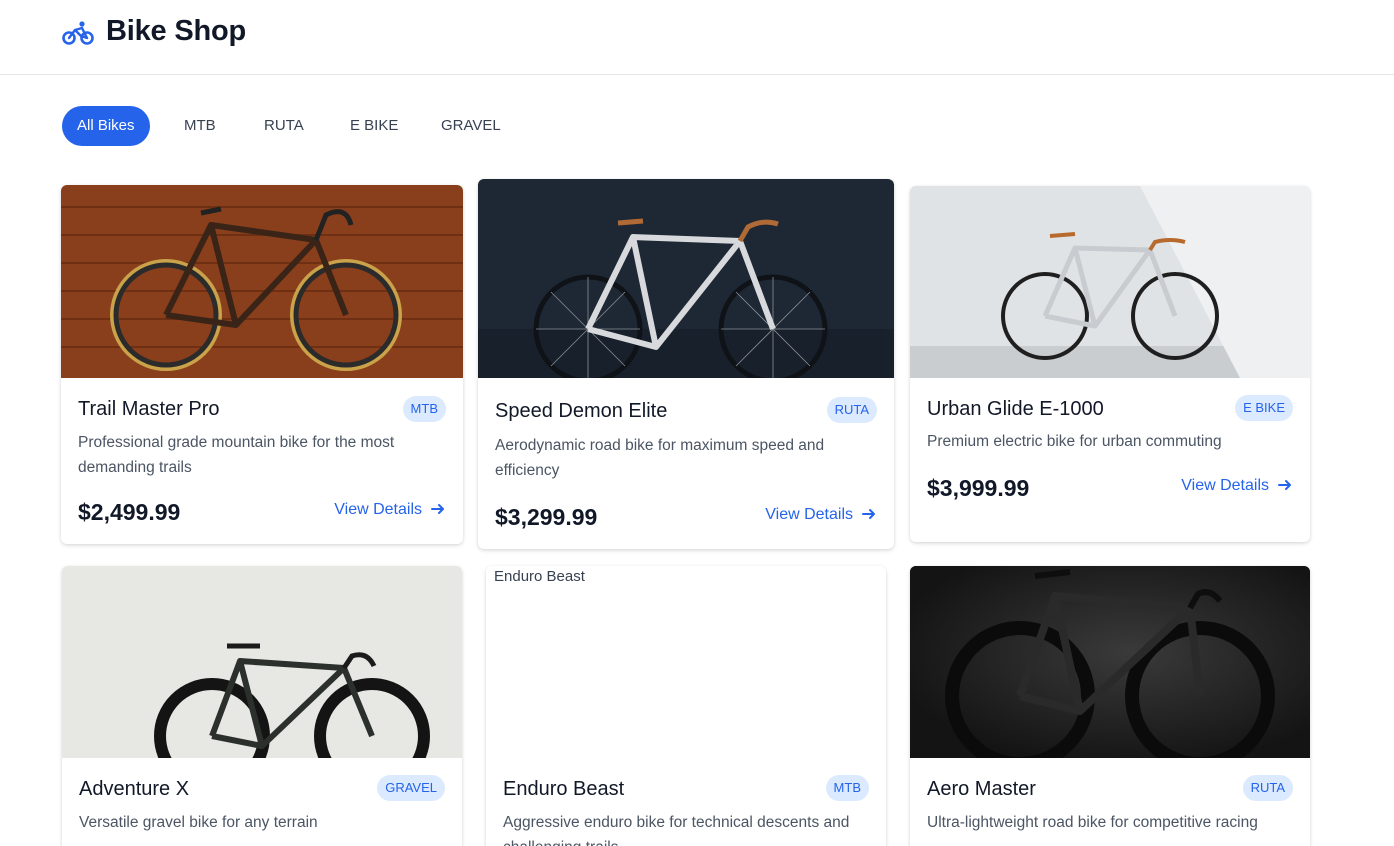 This screenshot has width=1394, height=846. What do you see at coordinates (1015, 409) in the screenshot?
I see `product-name: Urban Glide E-1000` at bounding box center [1015, 409].